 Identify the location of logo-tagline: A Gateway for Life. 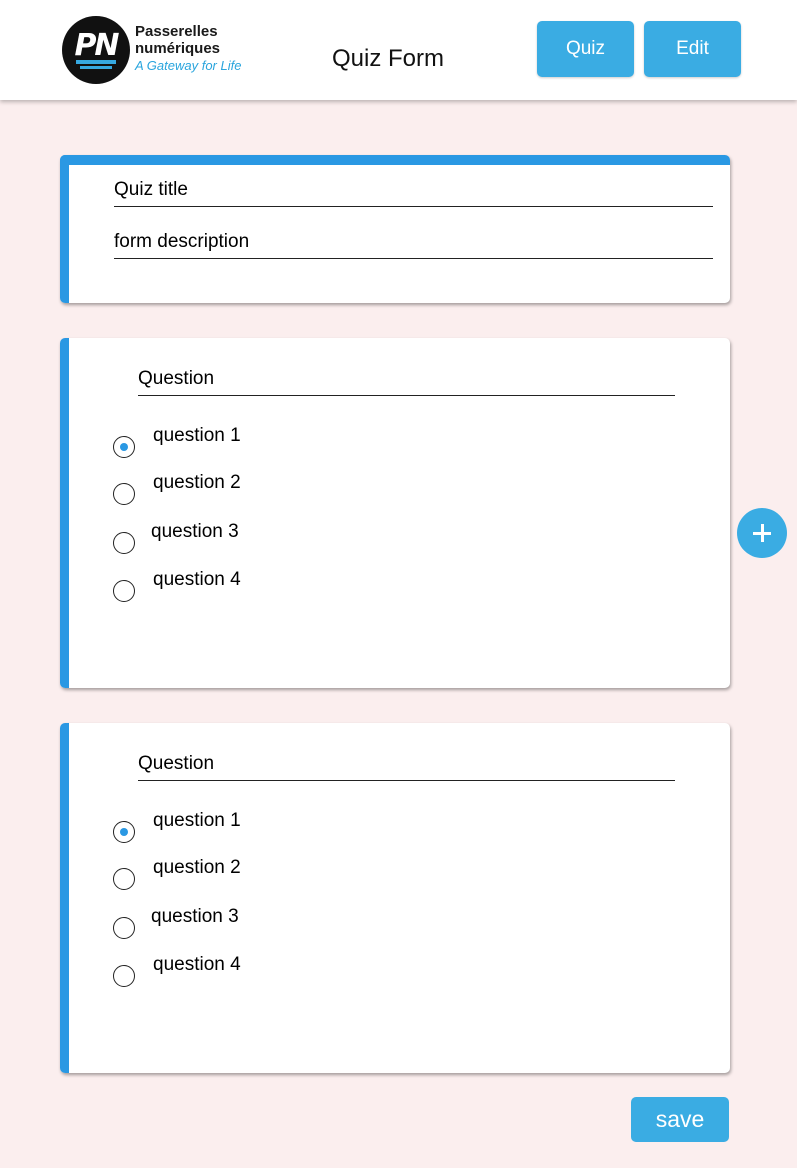
(188, 65).